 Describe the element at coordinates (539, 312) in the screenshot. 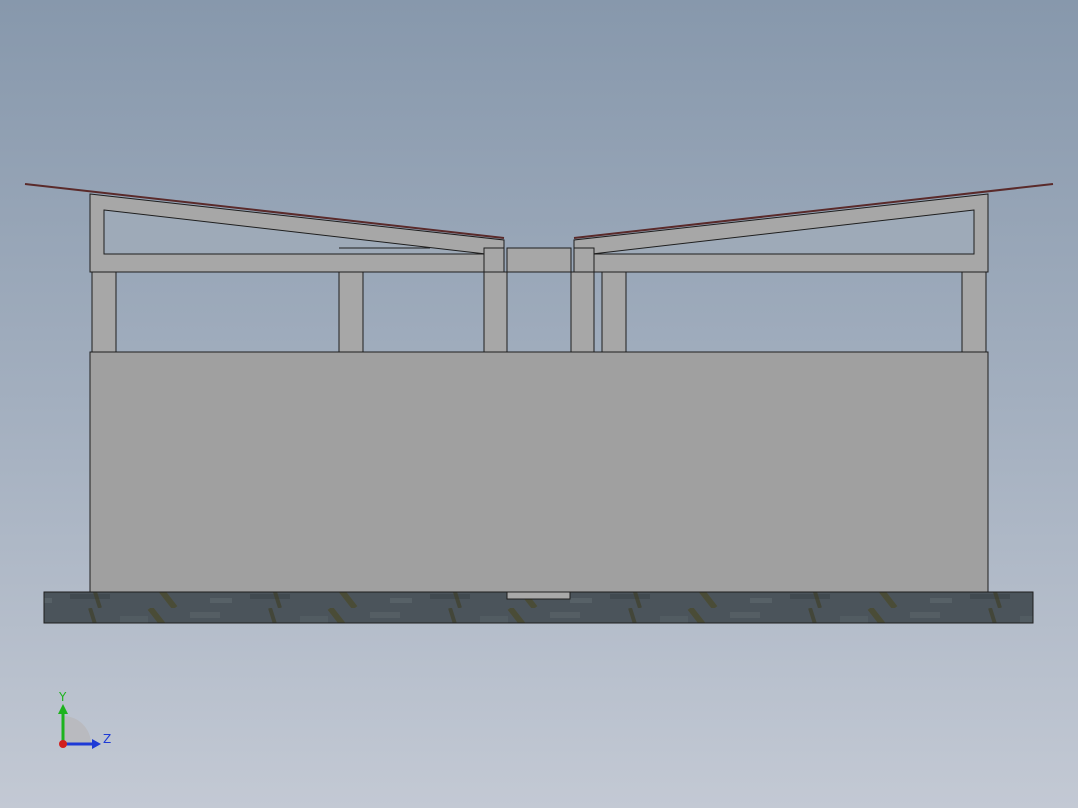

I see `columns` at that location.